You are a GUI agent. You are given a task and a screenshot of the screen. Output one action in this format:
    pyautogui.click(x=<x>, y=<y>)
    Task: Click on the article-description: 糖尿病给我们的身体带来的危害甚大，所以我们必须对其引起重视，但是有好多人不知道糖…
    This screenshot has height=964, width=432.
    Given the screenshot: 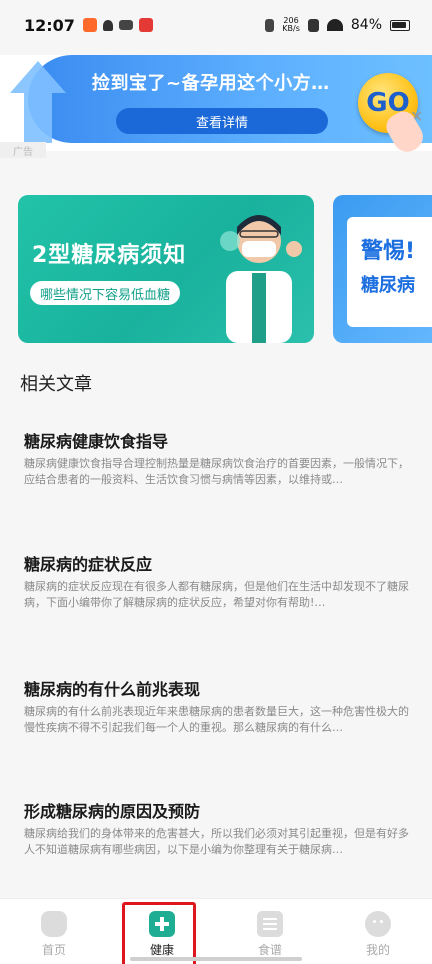 What is the action you would take?
    pyautogui.click(x=216, y=841)
    